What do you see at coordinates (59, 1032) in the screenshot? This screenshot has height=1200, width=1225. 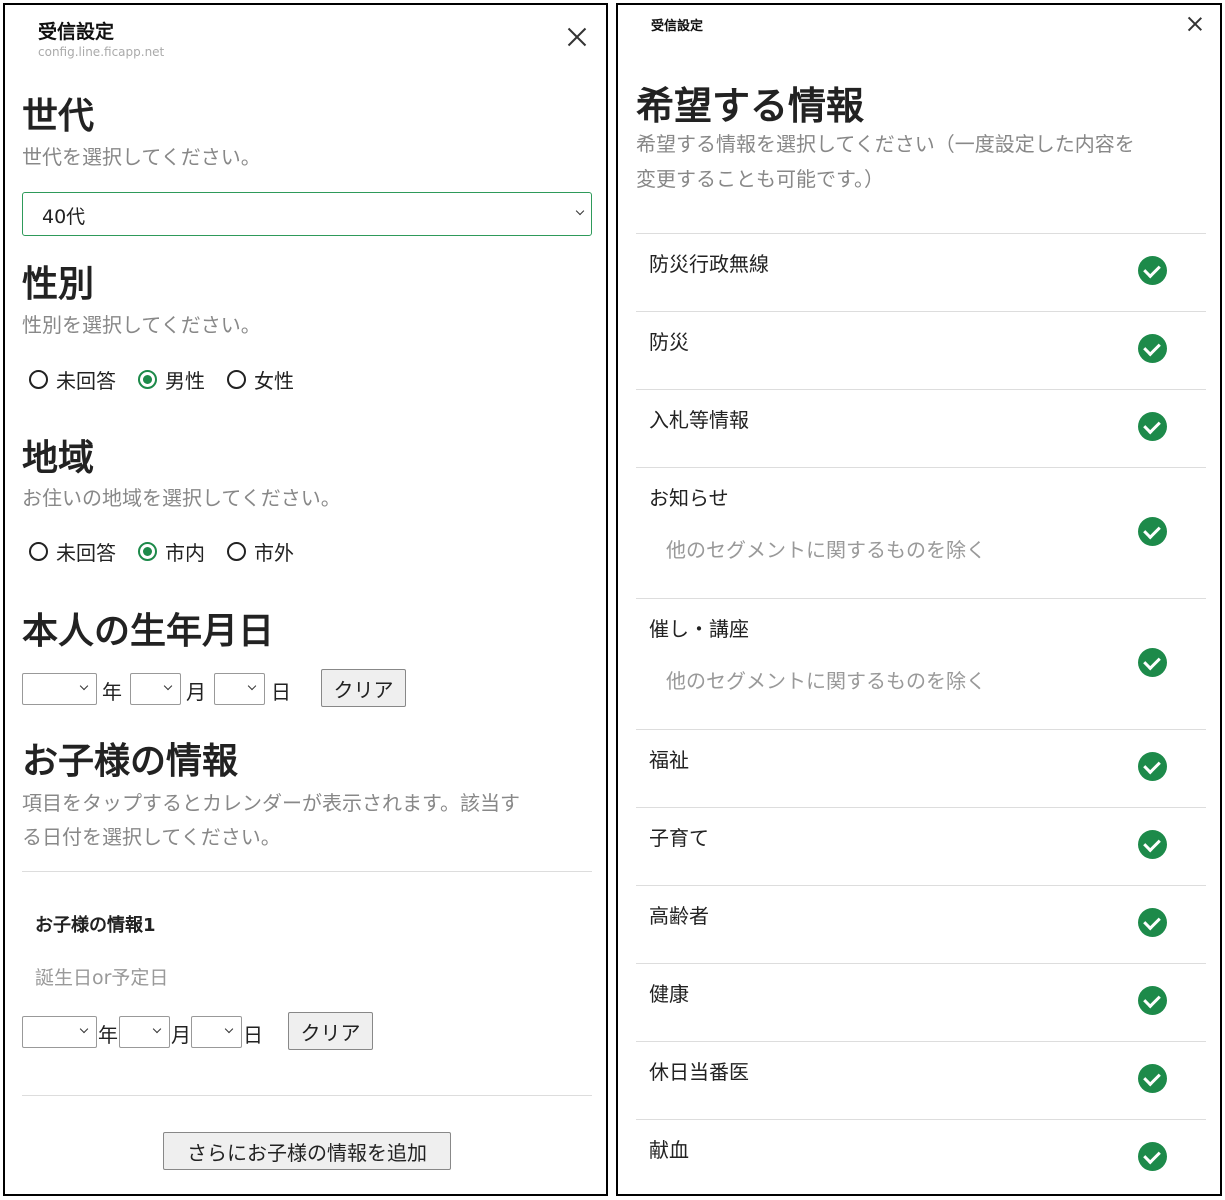 I see `child1-year-select` at bounding box center [59, 1032].